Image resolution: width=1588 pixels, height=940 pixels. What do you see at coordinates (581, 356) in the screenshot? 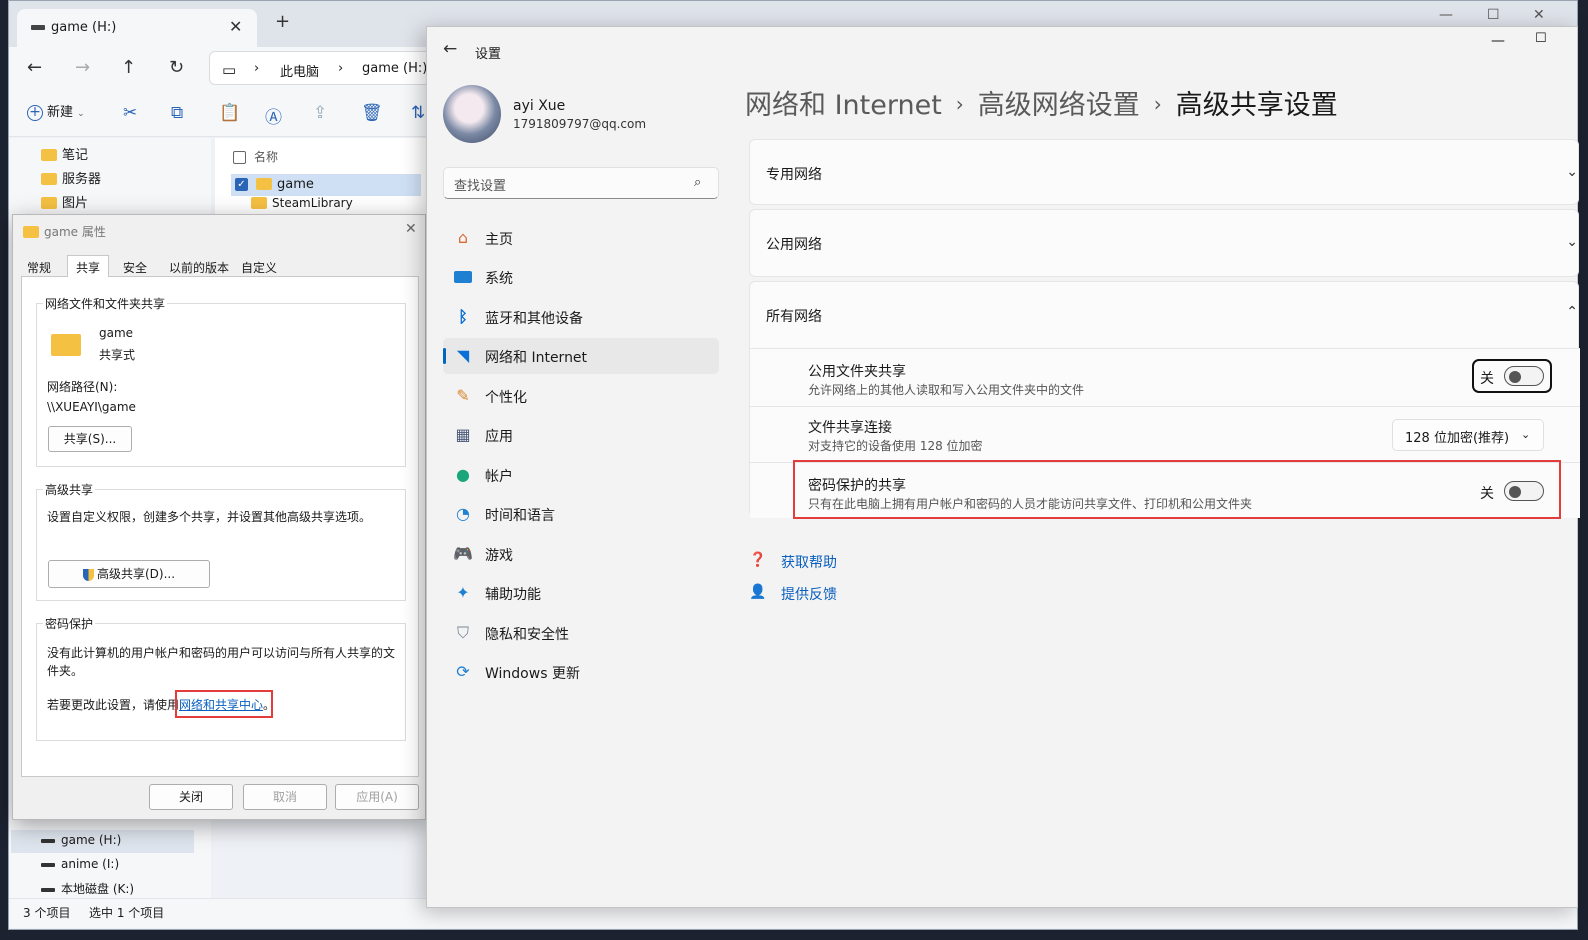
I see `nav-item-network: ◥ 网络和 Internet` at bounding box center [581, 356].